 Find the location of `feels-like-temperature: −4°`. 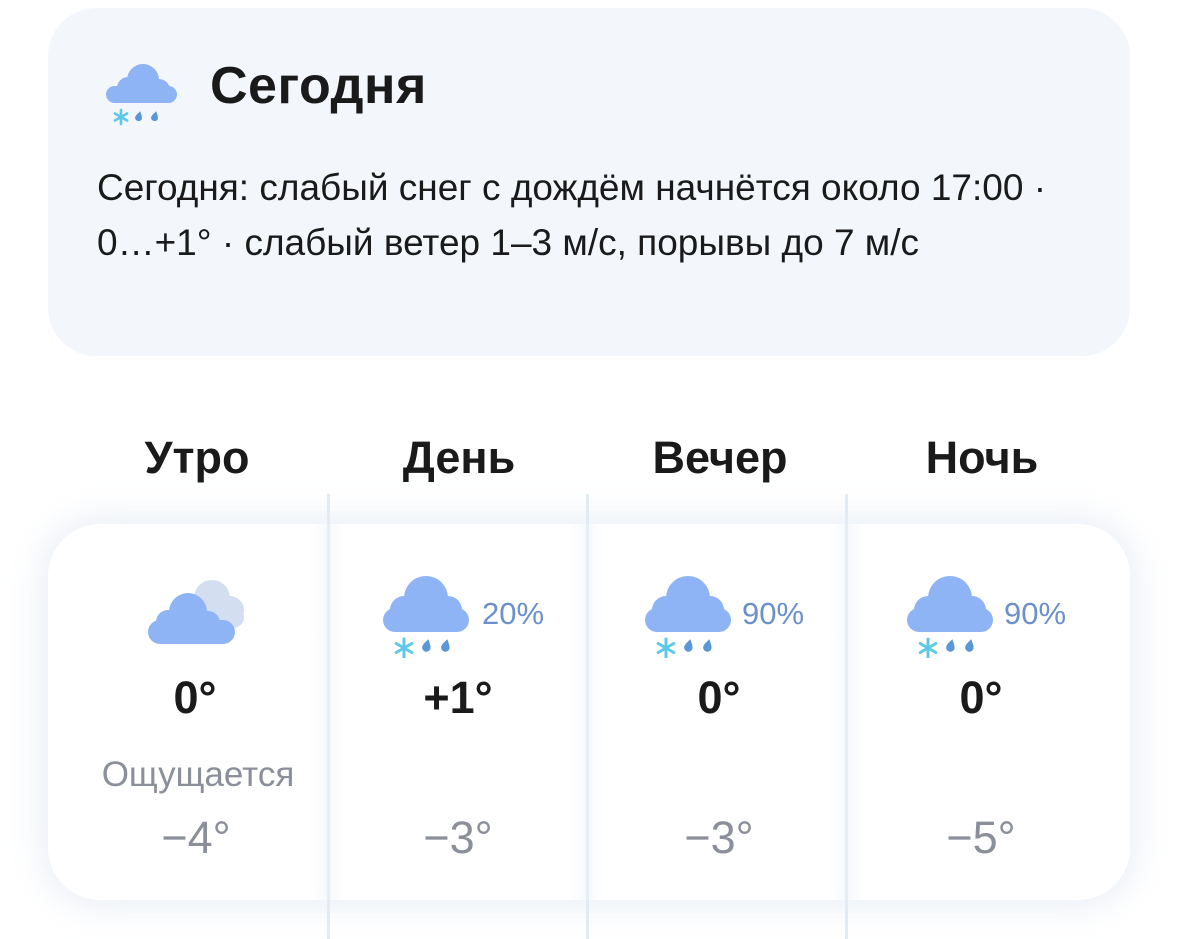

feels-like-temperature: −4° is located at coordinates (196, 837).